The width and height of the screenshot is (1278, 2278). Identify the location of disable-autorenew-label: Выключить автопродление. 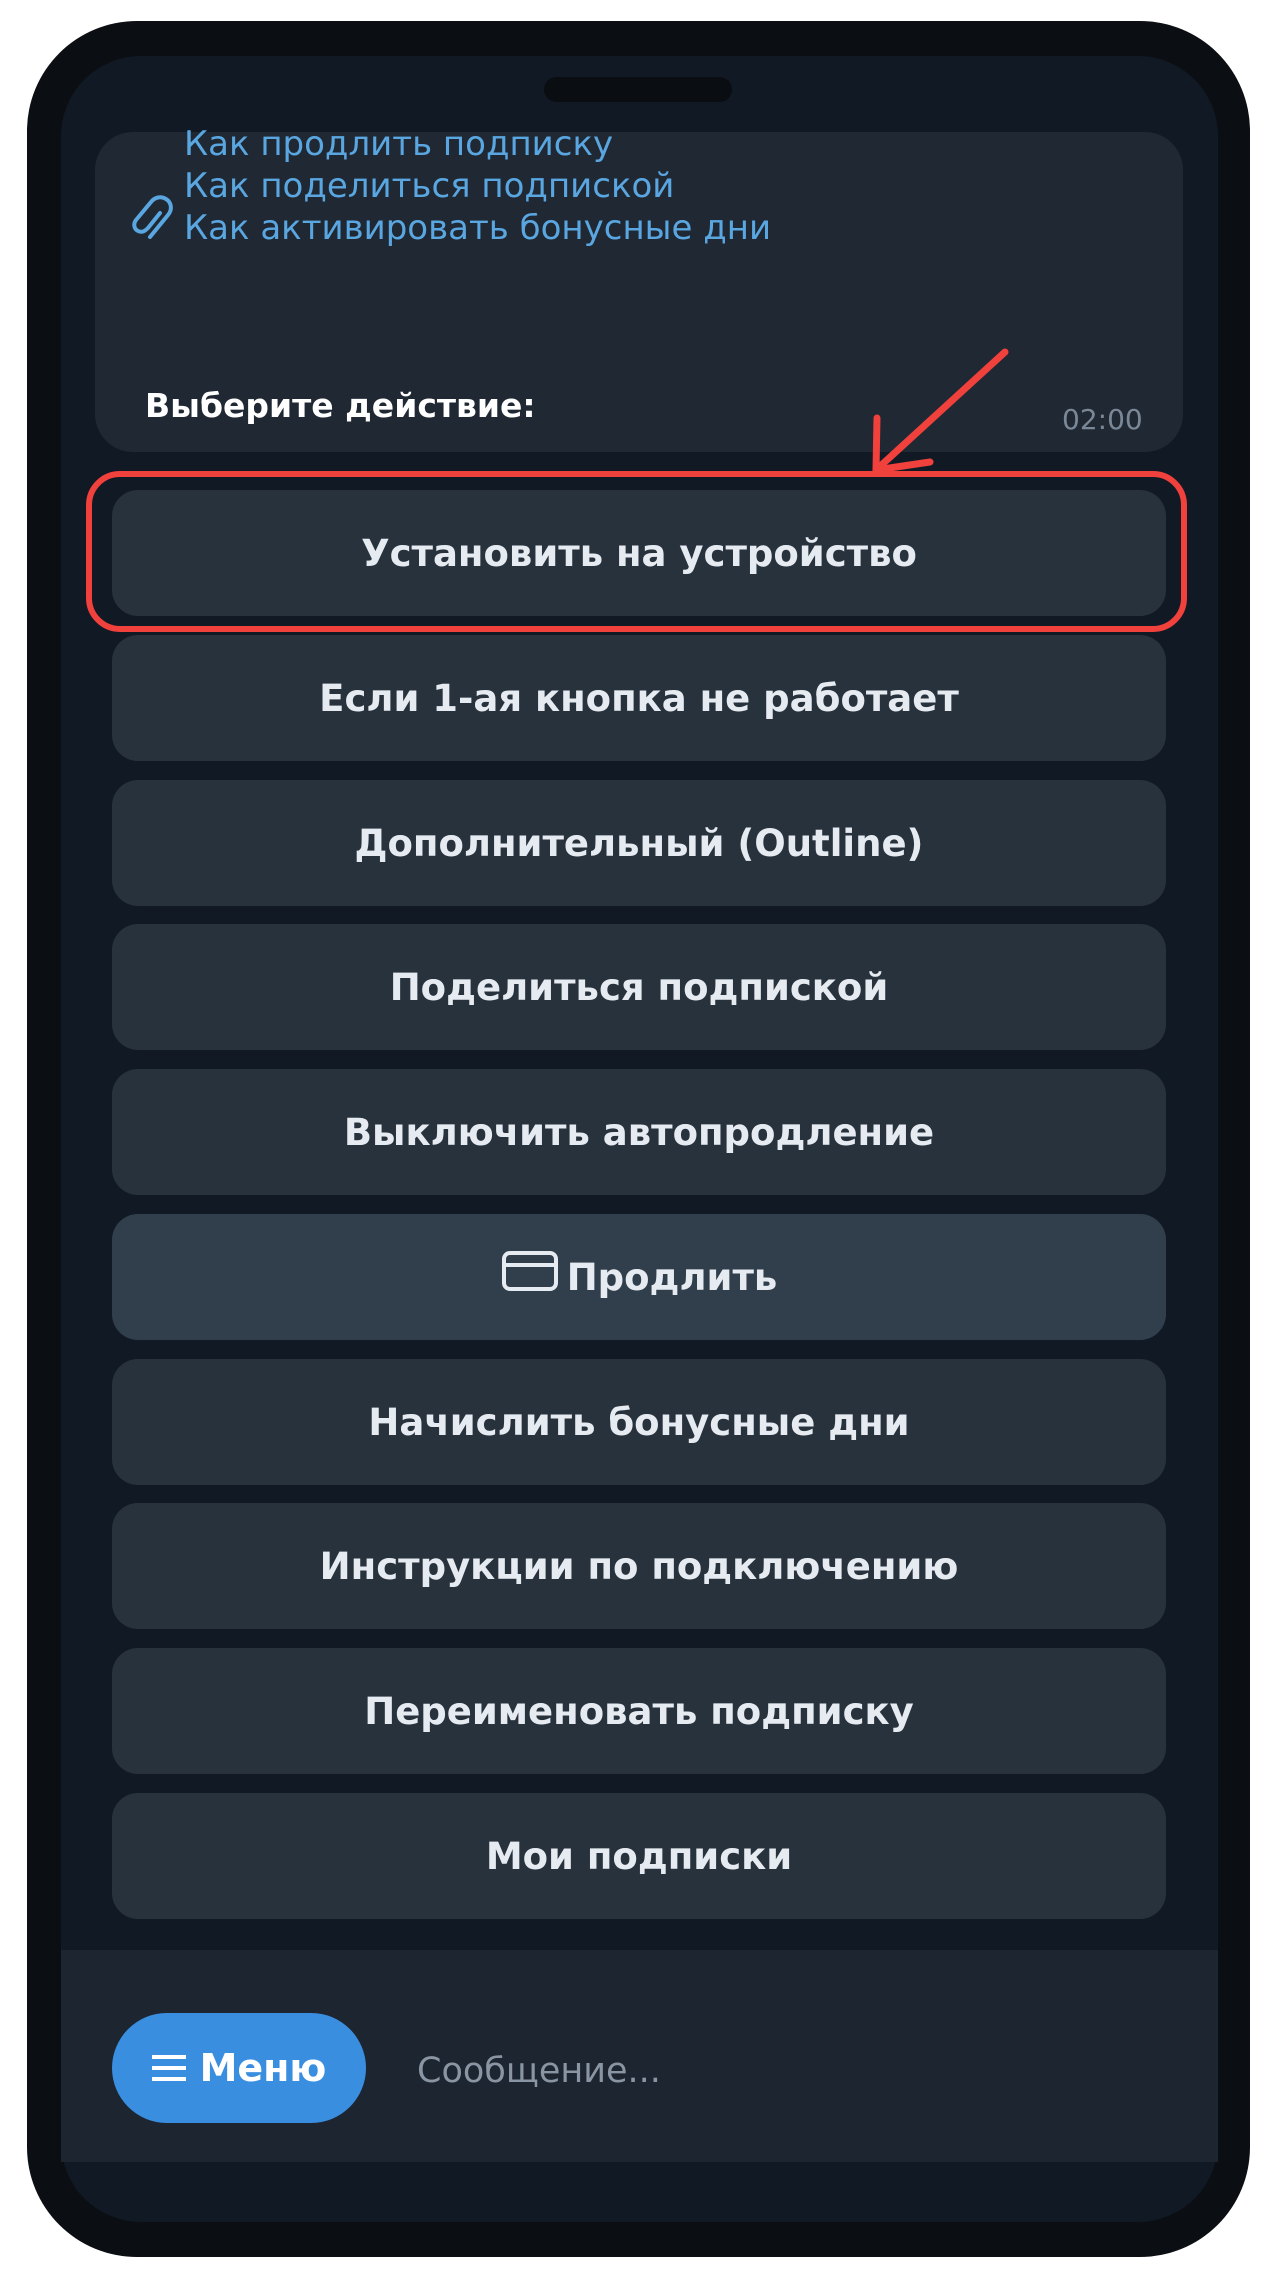
(639, 1132).